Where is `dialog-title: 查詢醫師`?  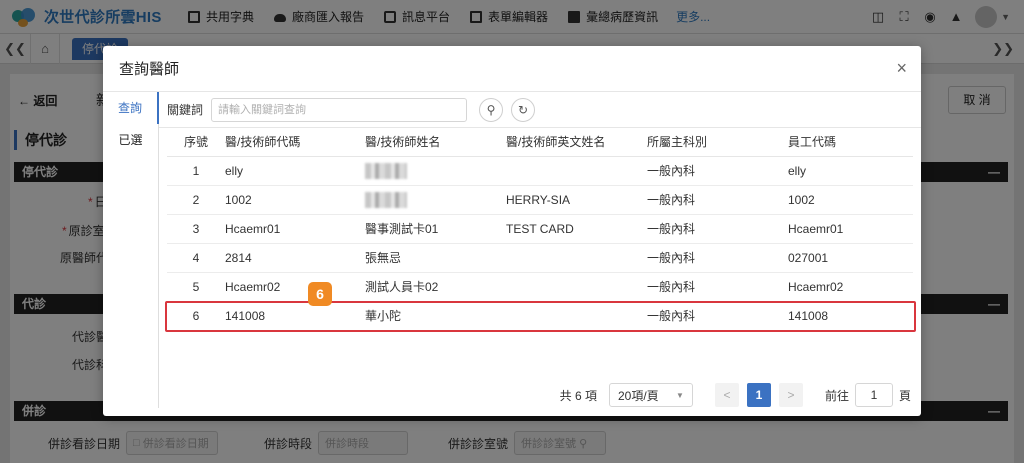
dialog-title: 查詢醫師 is located at coordinates (149, 69).